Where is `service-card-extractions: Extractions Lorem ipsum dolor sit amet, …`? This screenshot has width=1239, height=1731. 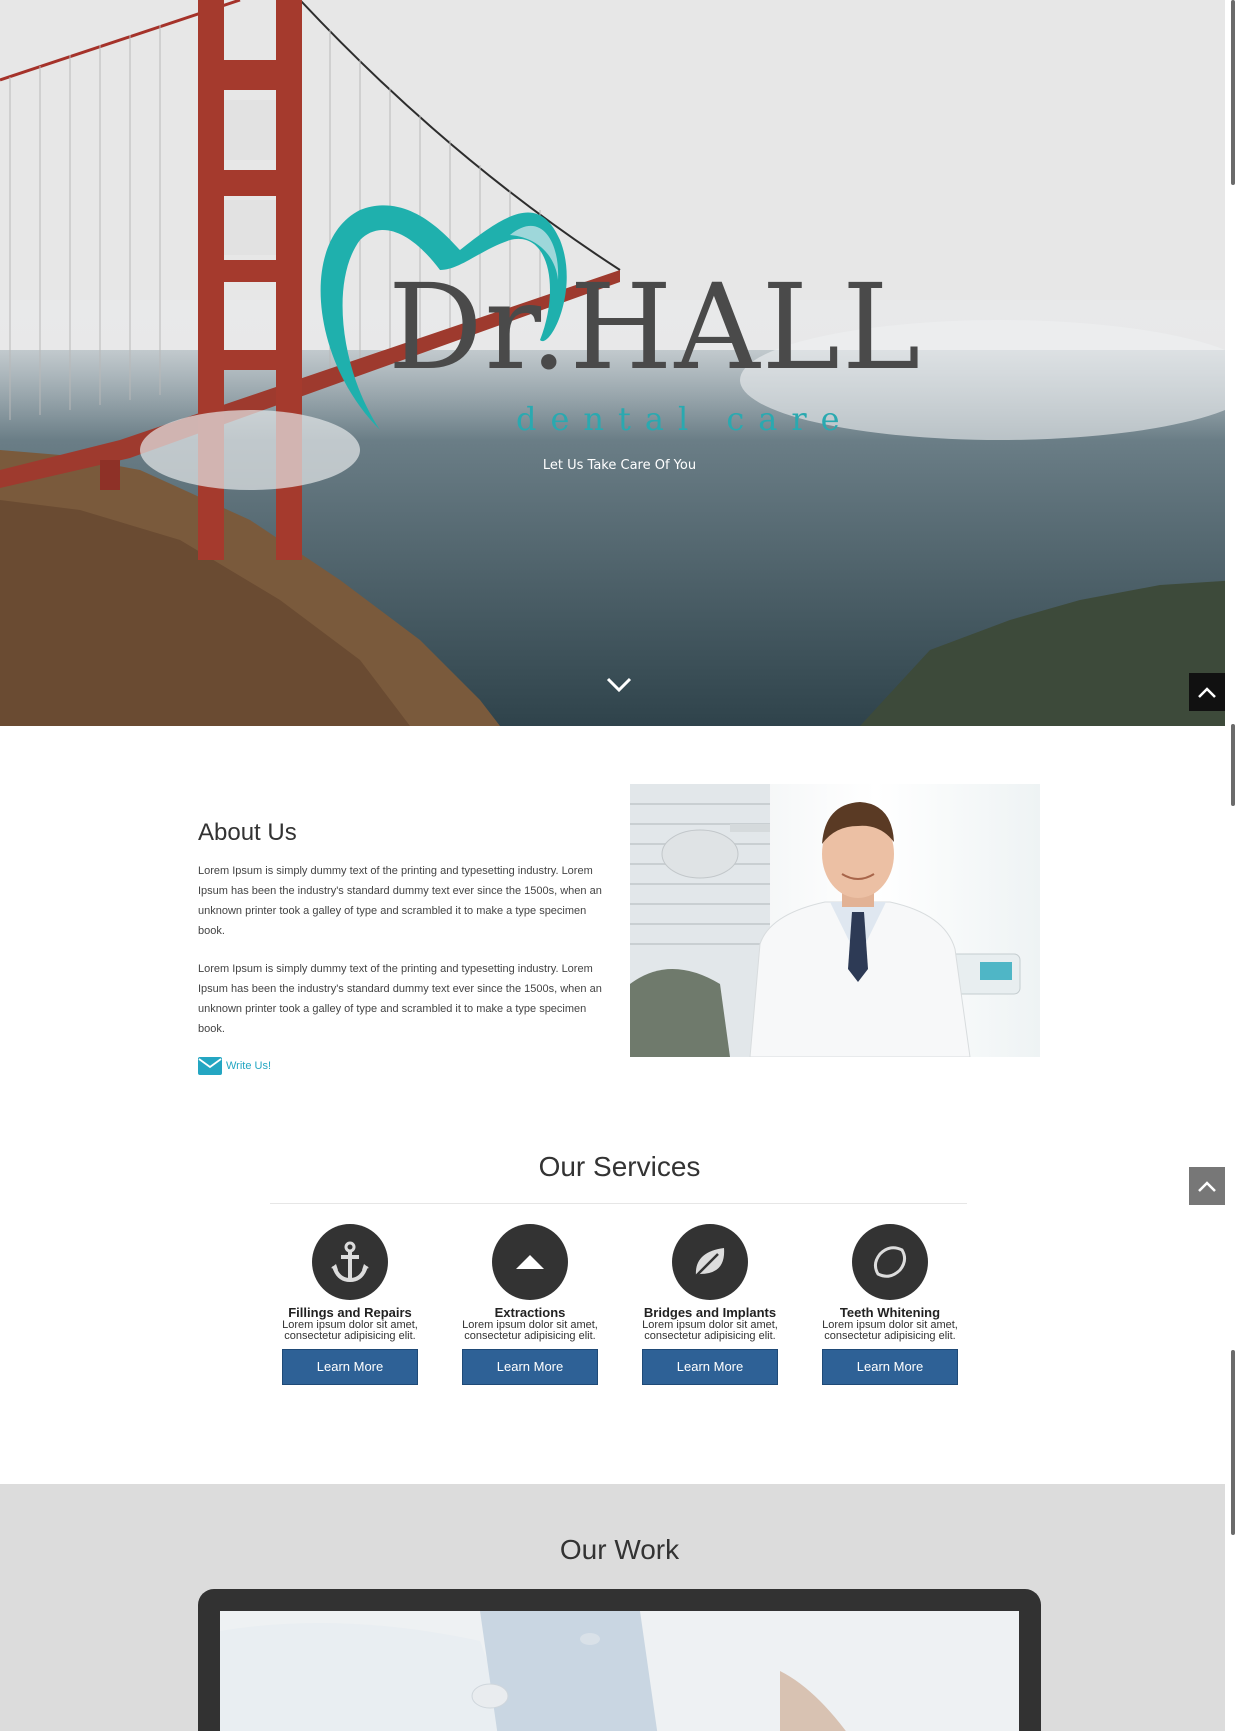
service-card-extractions: Extractions Lorem ipsum dolor sit amet, … is located at coordinates (530, 1304).